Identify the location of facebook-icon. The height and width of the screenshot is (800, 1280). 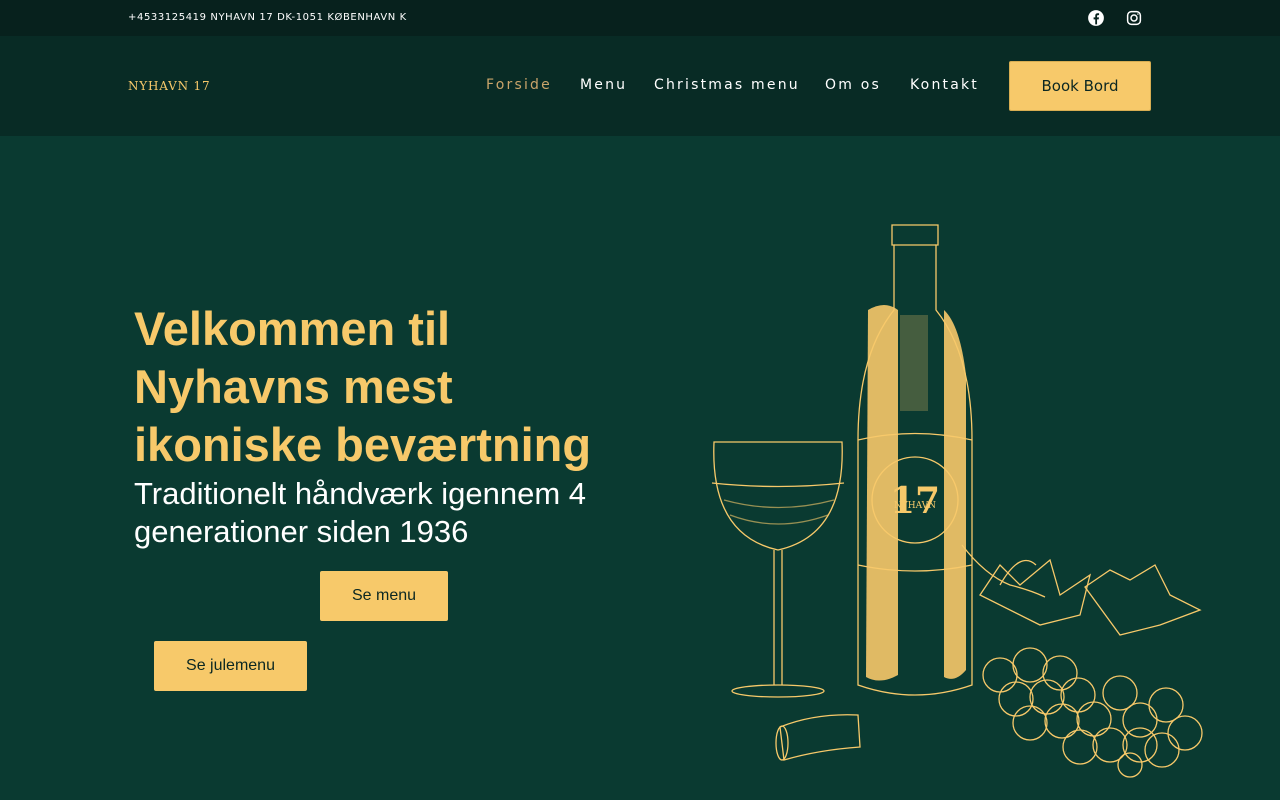
(1096, 18).